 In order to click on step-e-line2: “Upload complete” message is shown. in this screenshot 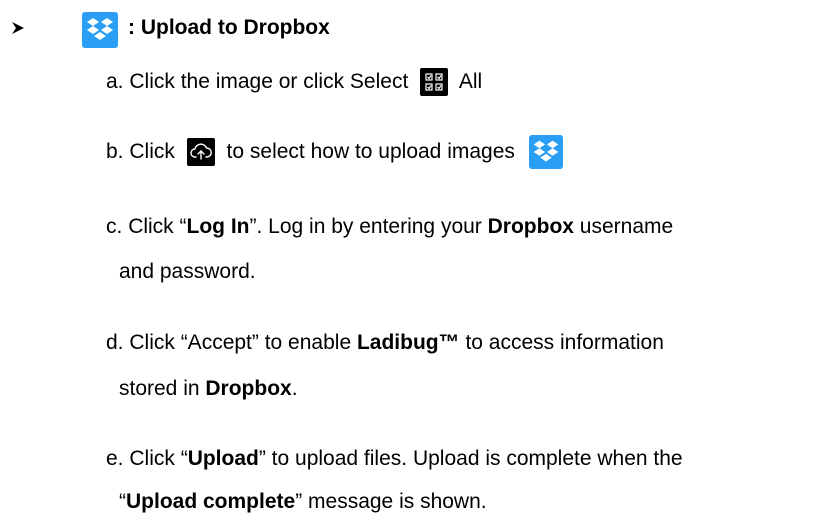, I will do `click(303, 502)`.